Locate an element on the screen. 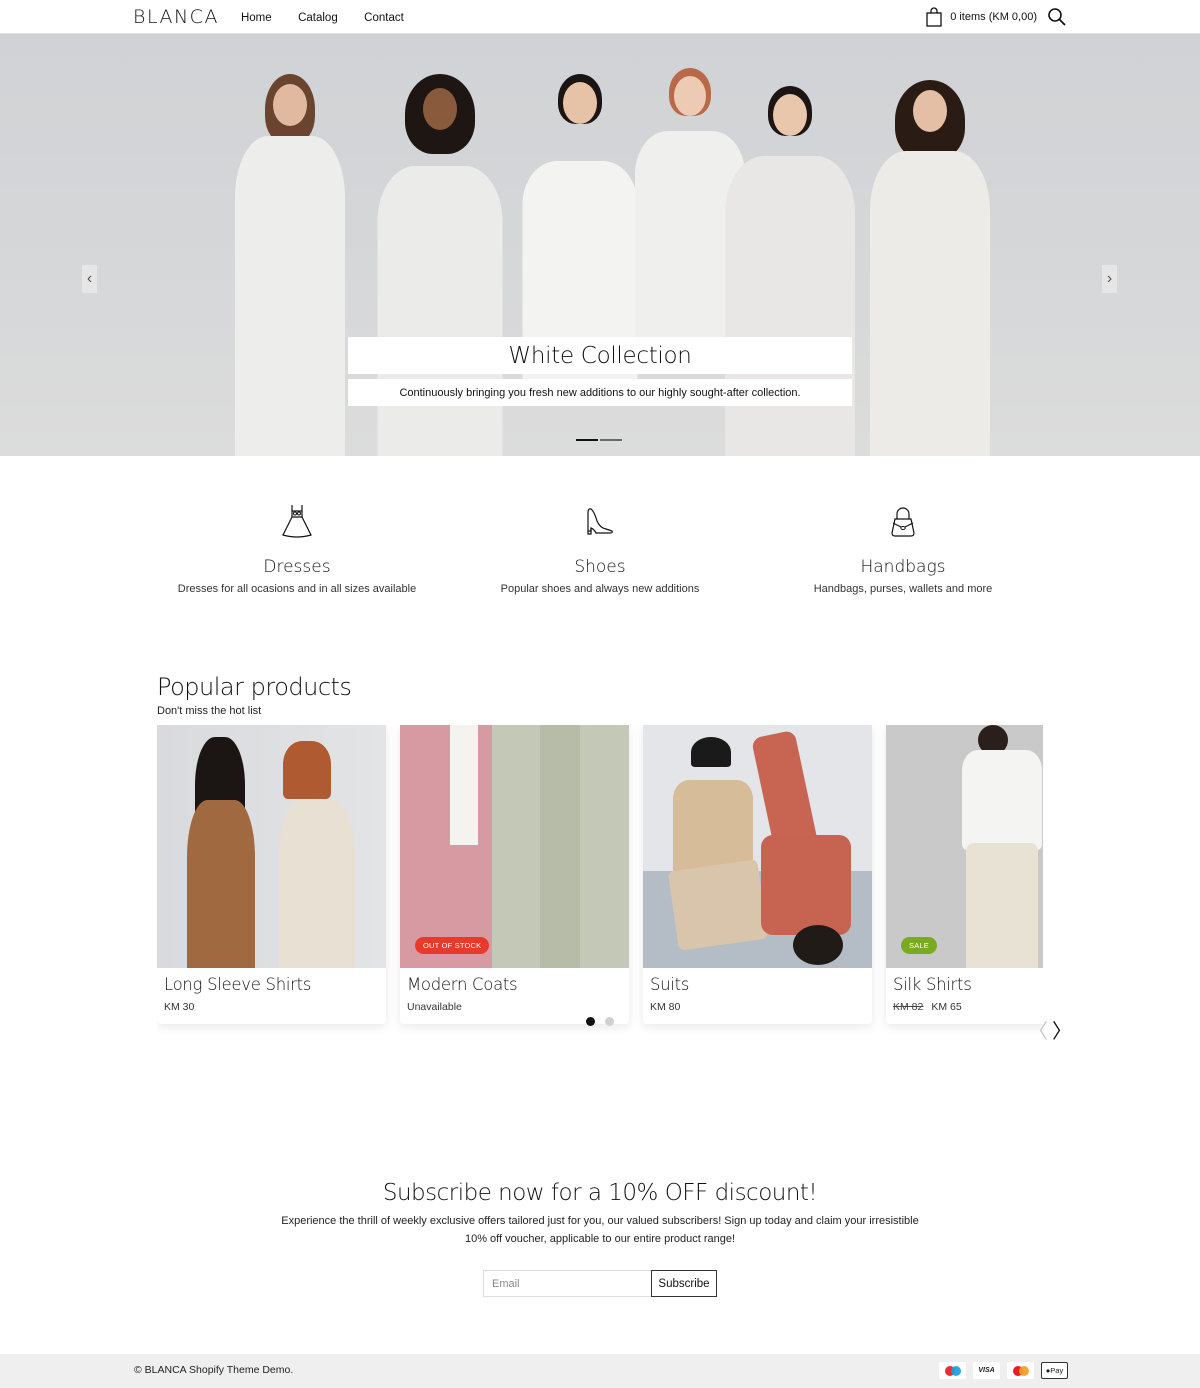 The image size is (1200, 1388). handbag-icon is located at coordinates (903, 522).